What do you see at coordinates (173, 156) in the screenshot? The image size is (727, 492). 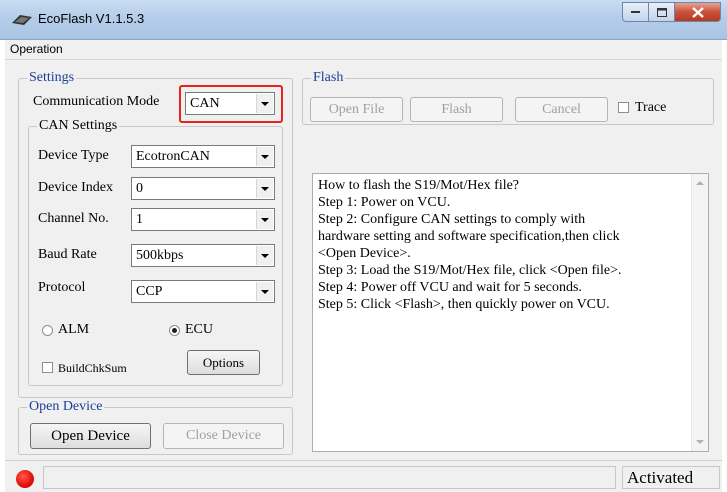 I see `device-type-value: EcotronCAN` at bounding box center [173, 156].